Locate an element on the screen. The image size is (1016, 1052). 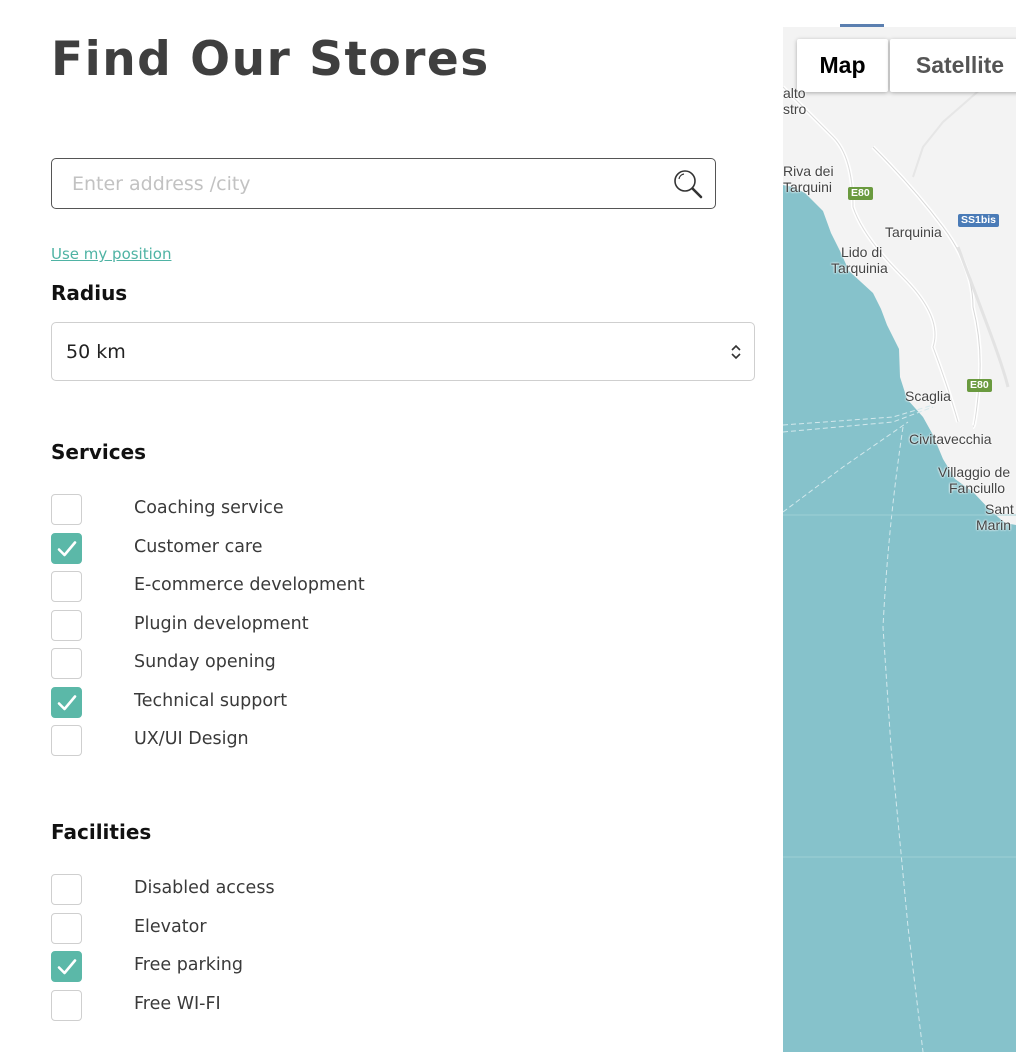
map-type-satellite-button: Satellite is located at coordinates (953, 65).